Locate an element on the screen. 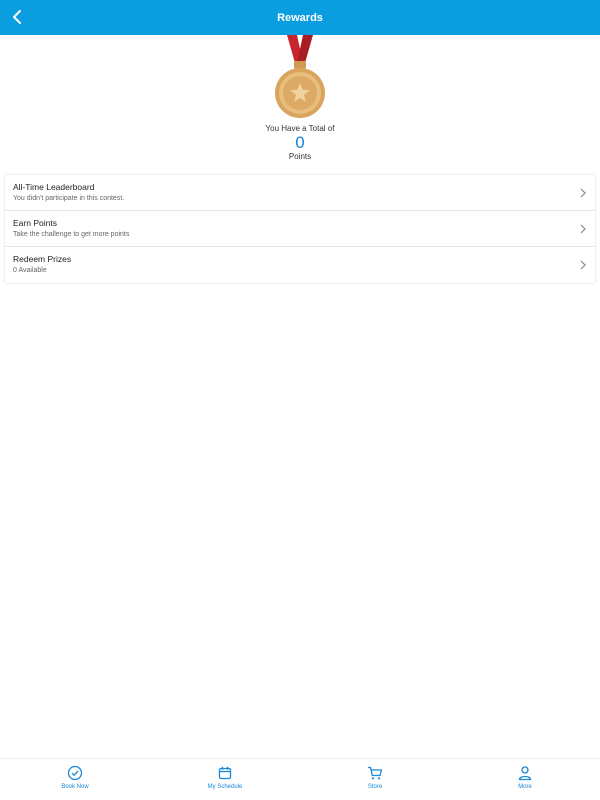 This screenshot has height=800, width=600. tab-book-now: Book Now is located at coordinates (75, 777).